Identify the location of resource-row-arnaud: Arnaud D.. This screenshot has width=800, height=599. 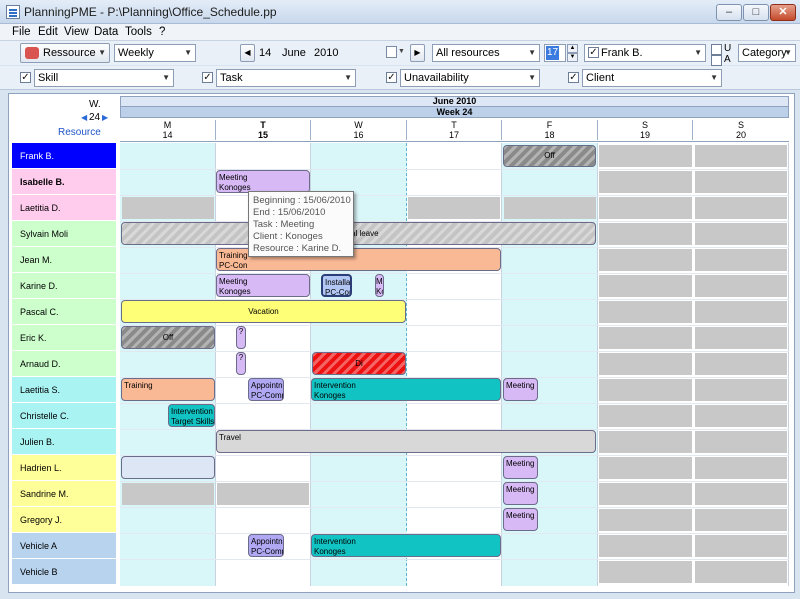
(64, 364).